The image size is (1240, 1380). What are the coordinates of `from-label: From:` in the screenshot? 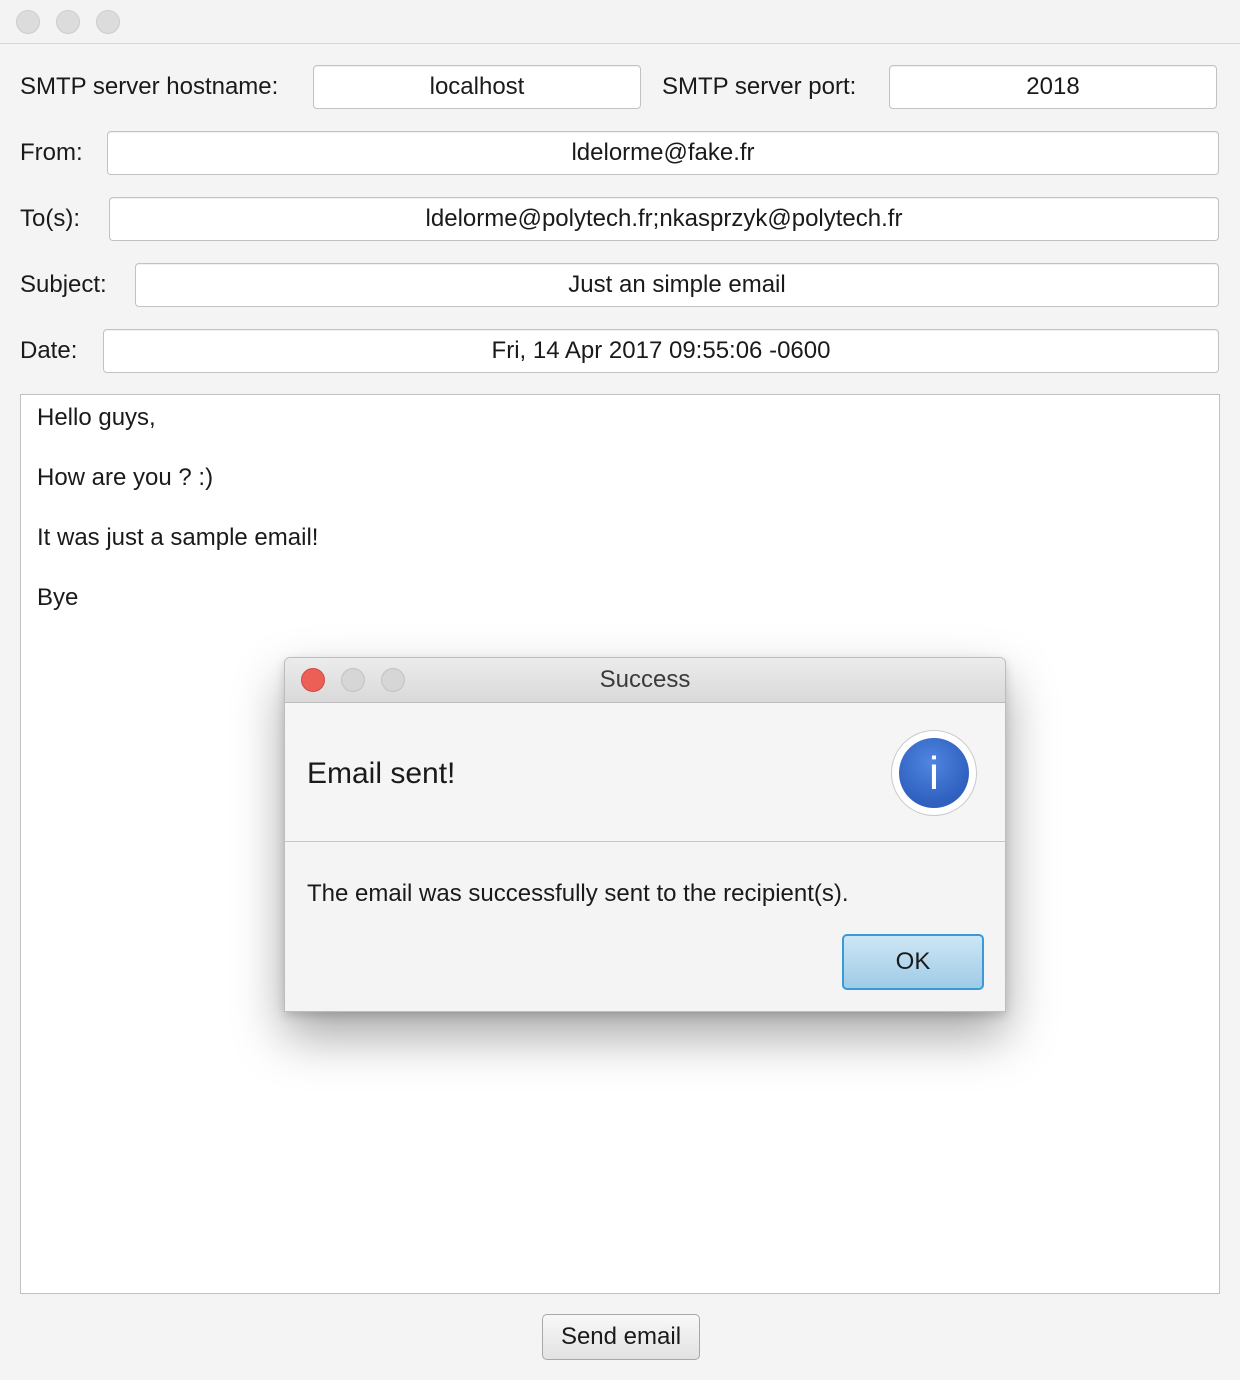 It's located at (51, 152).